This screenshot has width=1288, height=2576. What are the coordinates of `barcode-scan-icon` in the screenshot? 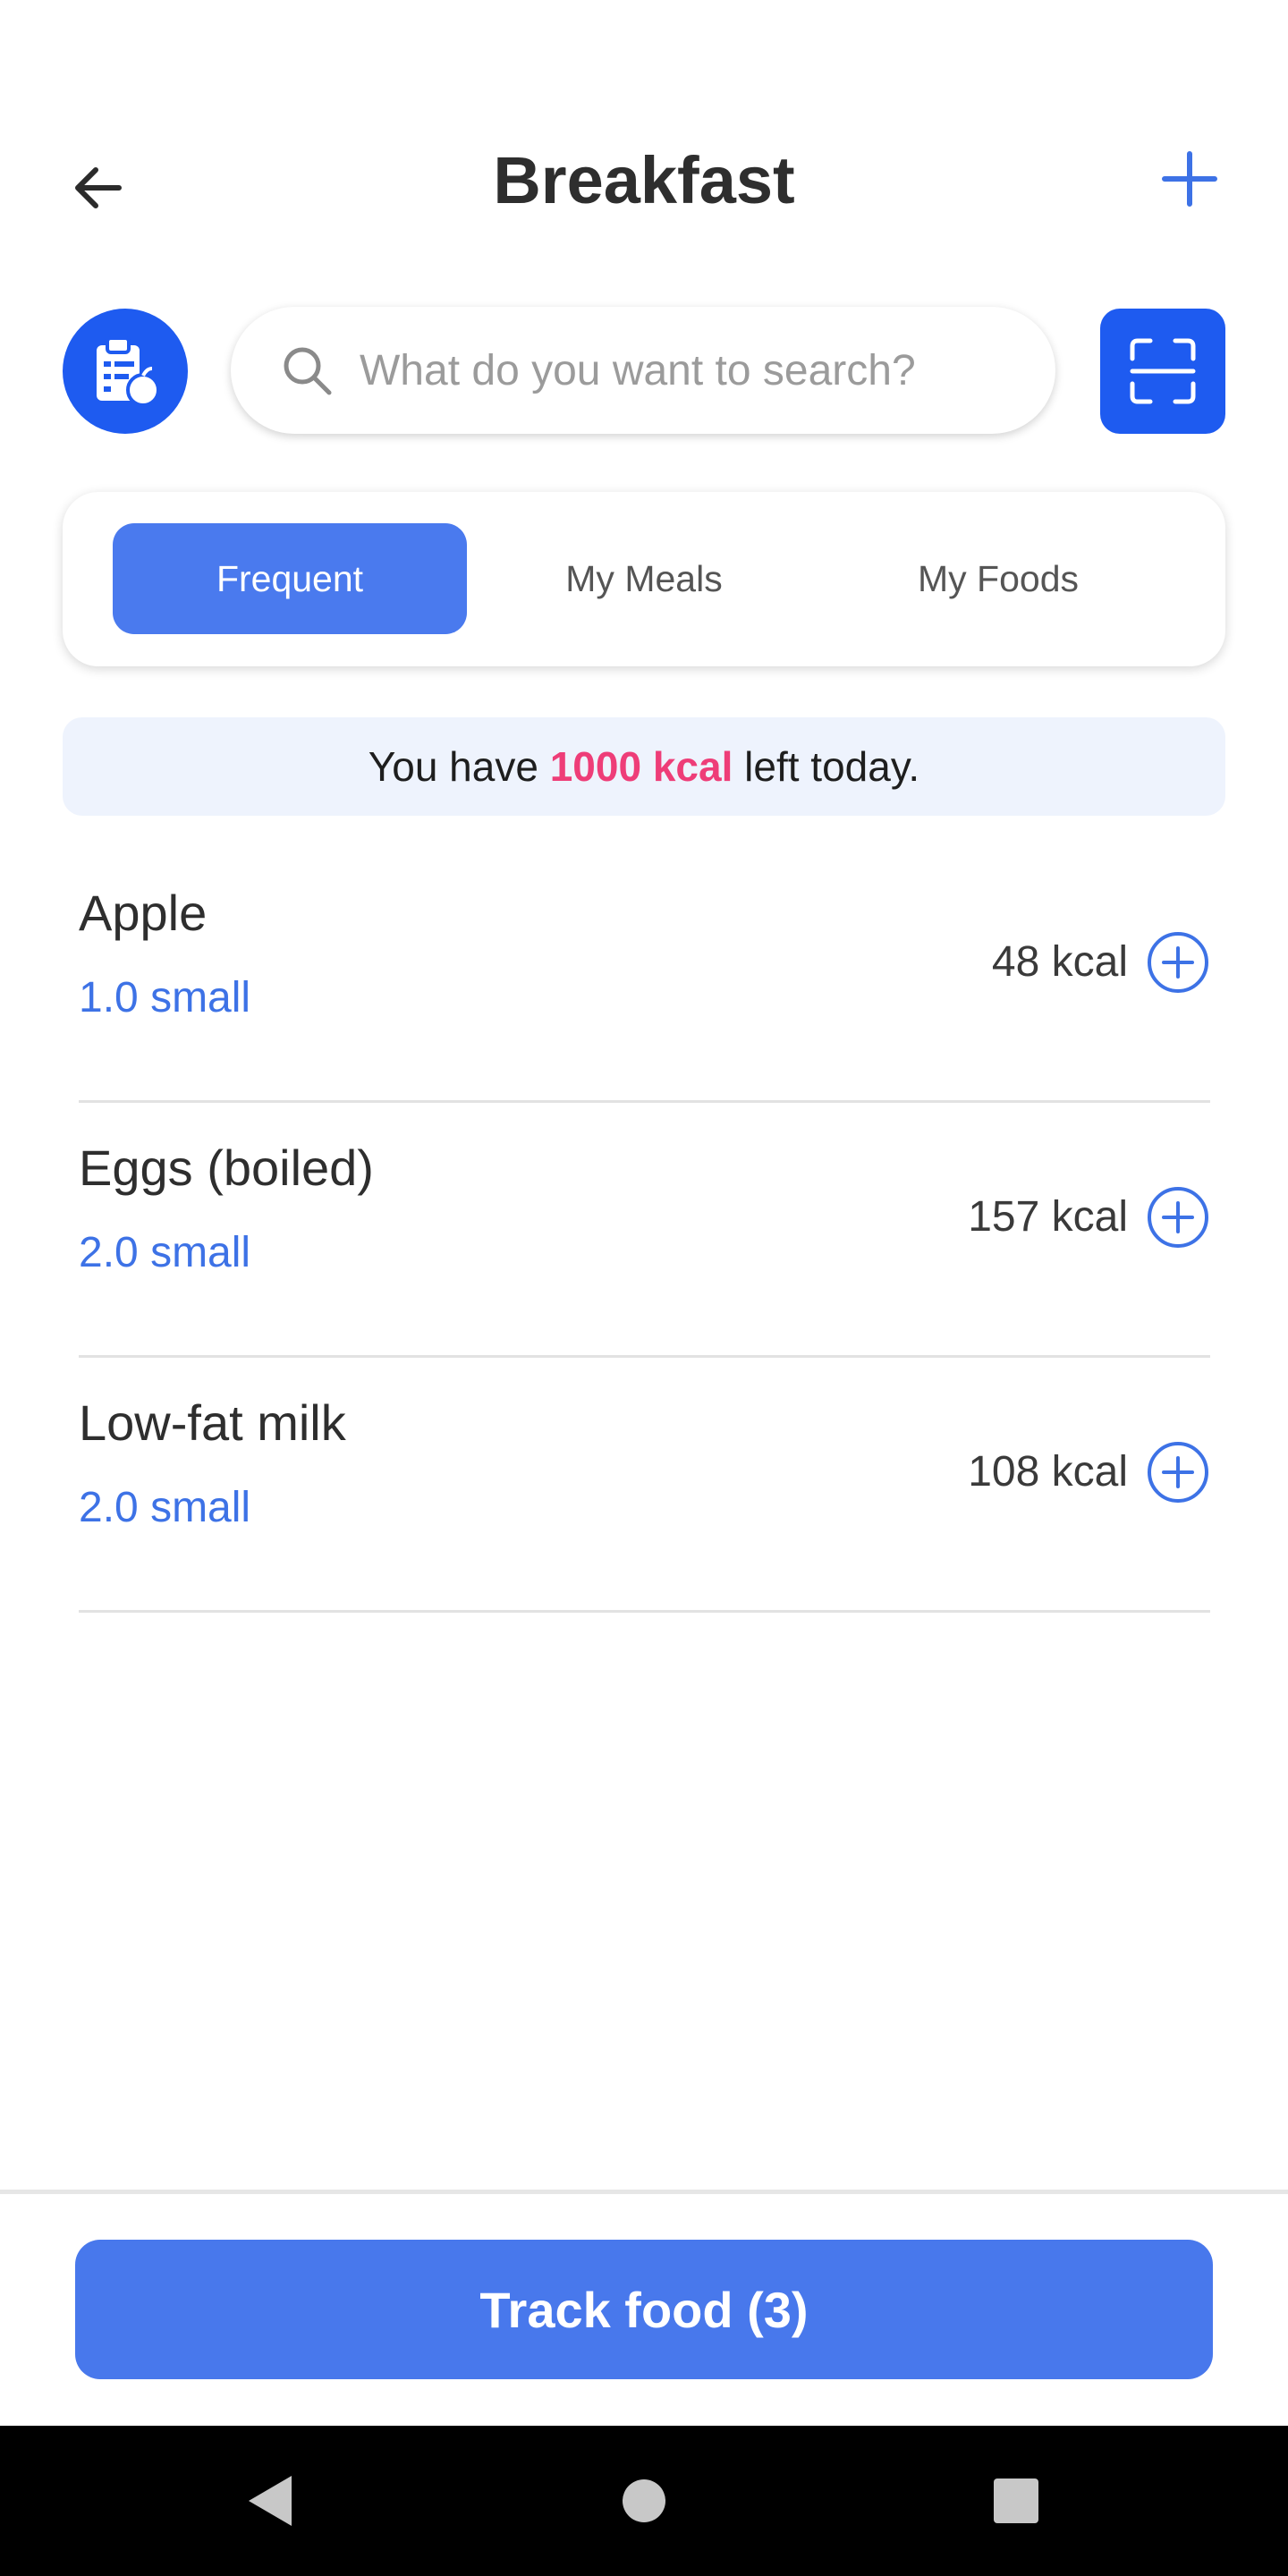 It's located at (1163, 371).